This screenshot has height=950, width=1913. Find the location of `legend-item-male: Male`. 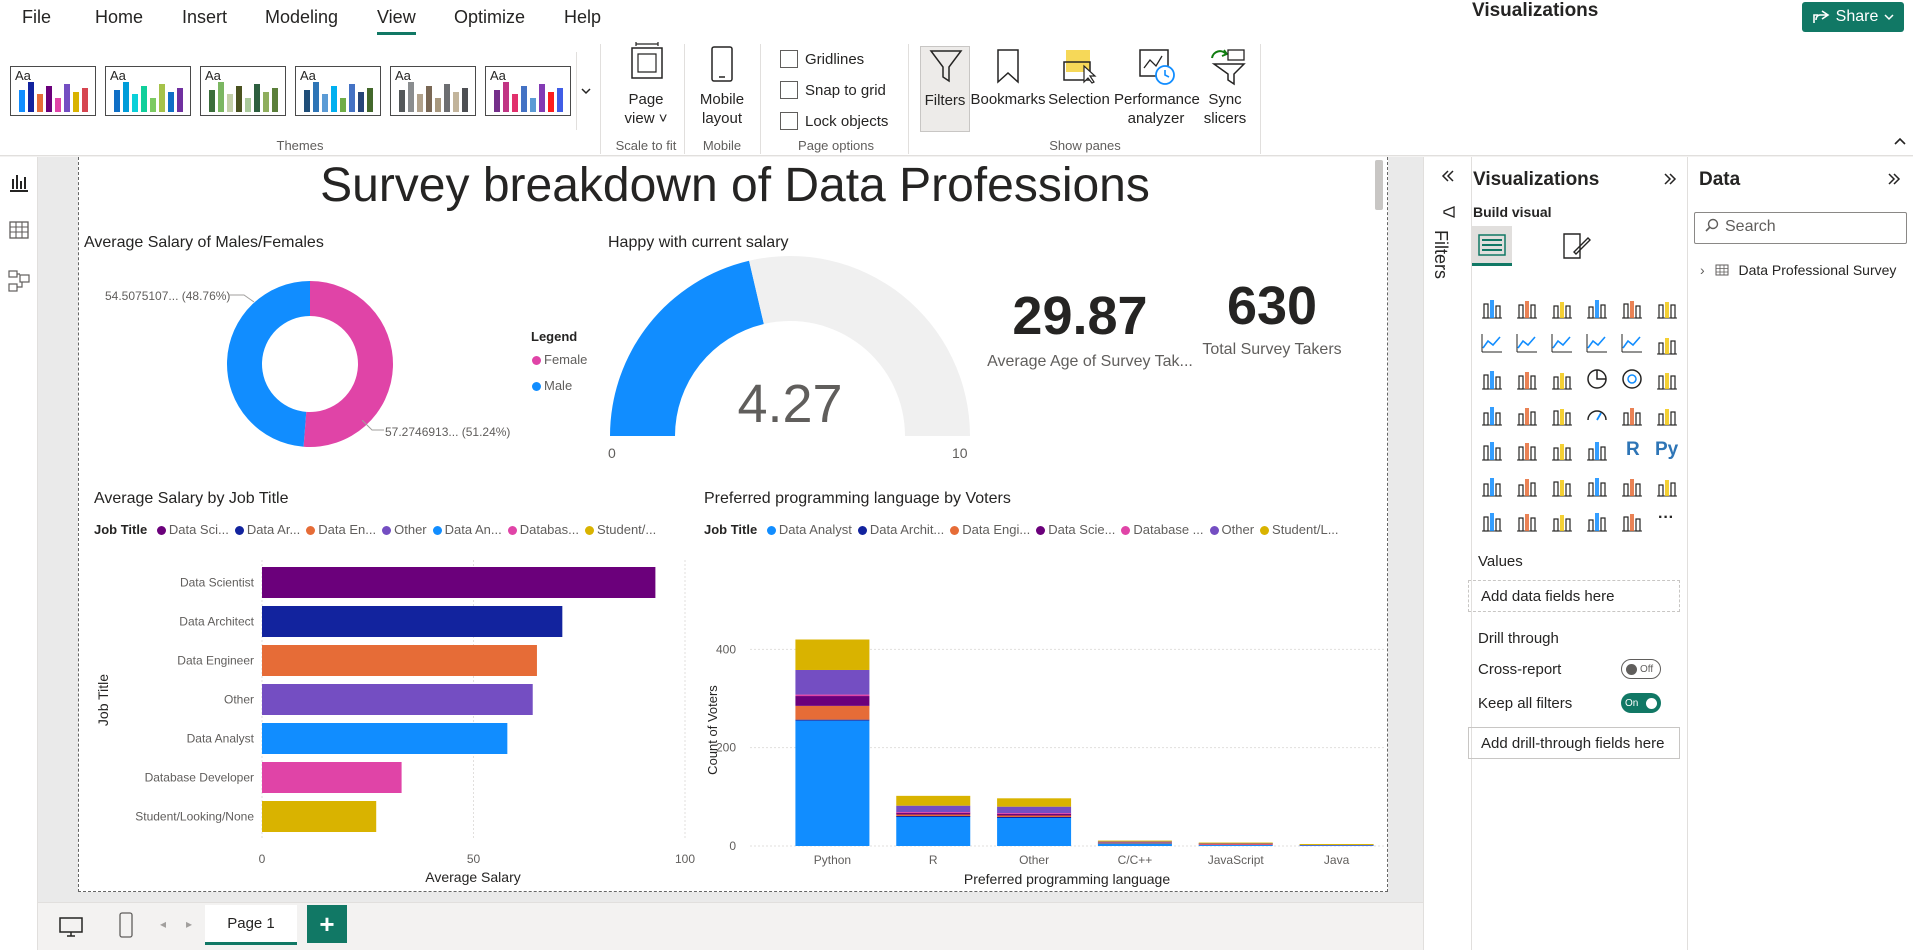

legend-item-male: Male is located at coordinates (552, 385).